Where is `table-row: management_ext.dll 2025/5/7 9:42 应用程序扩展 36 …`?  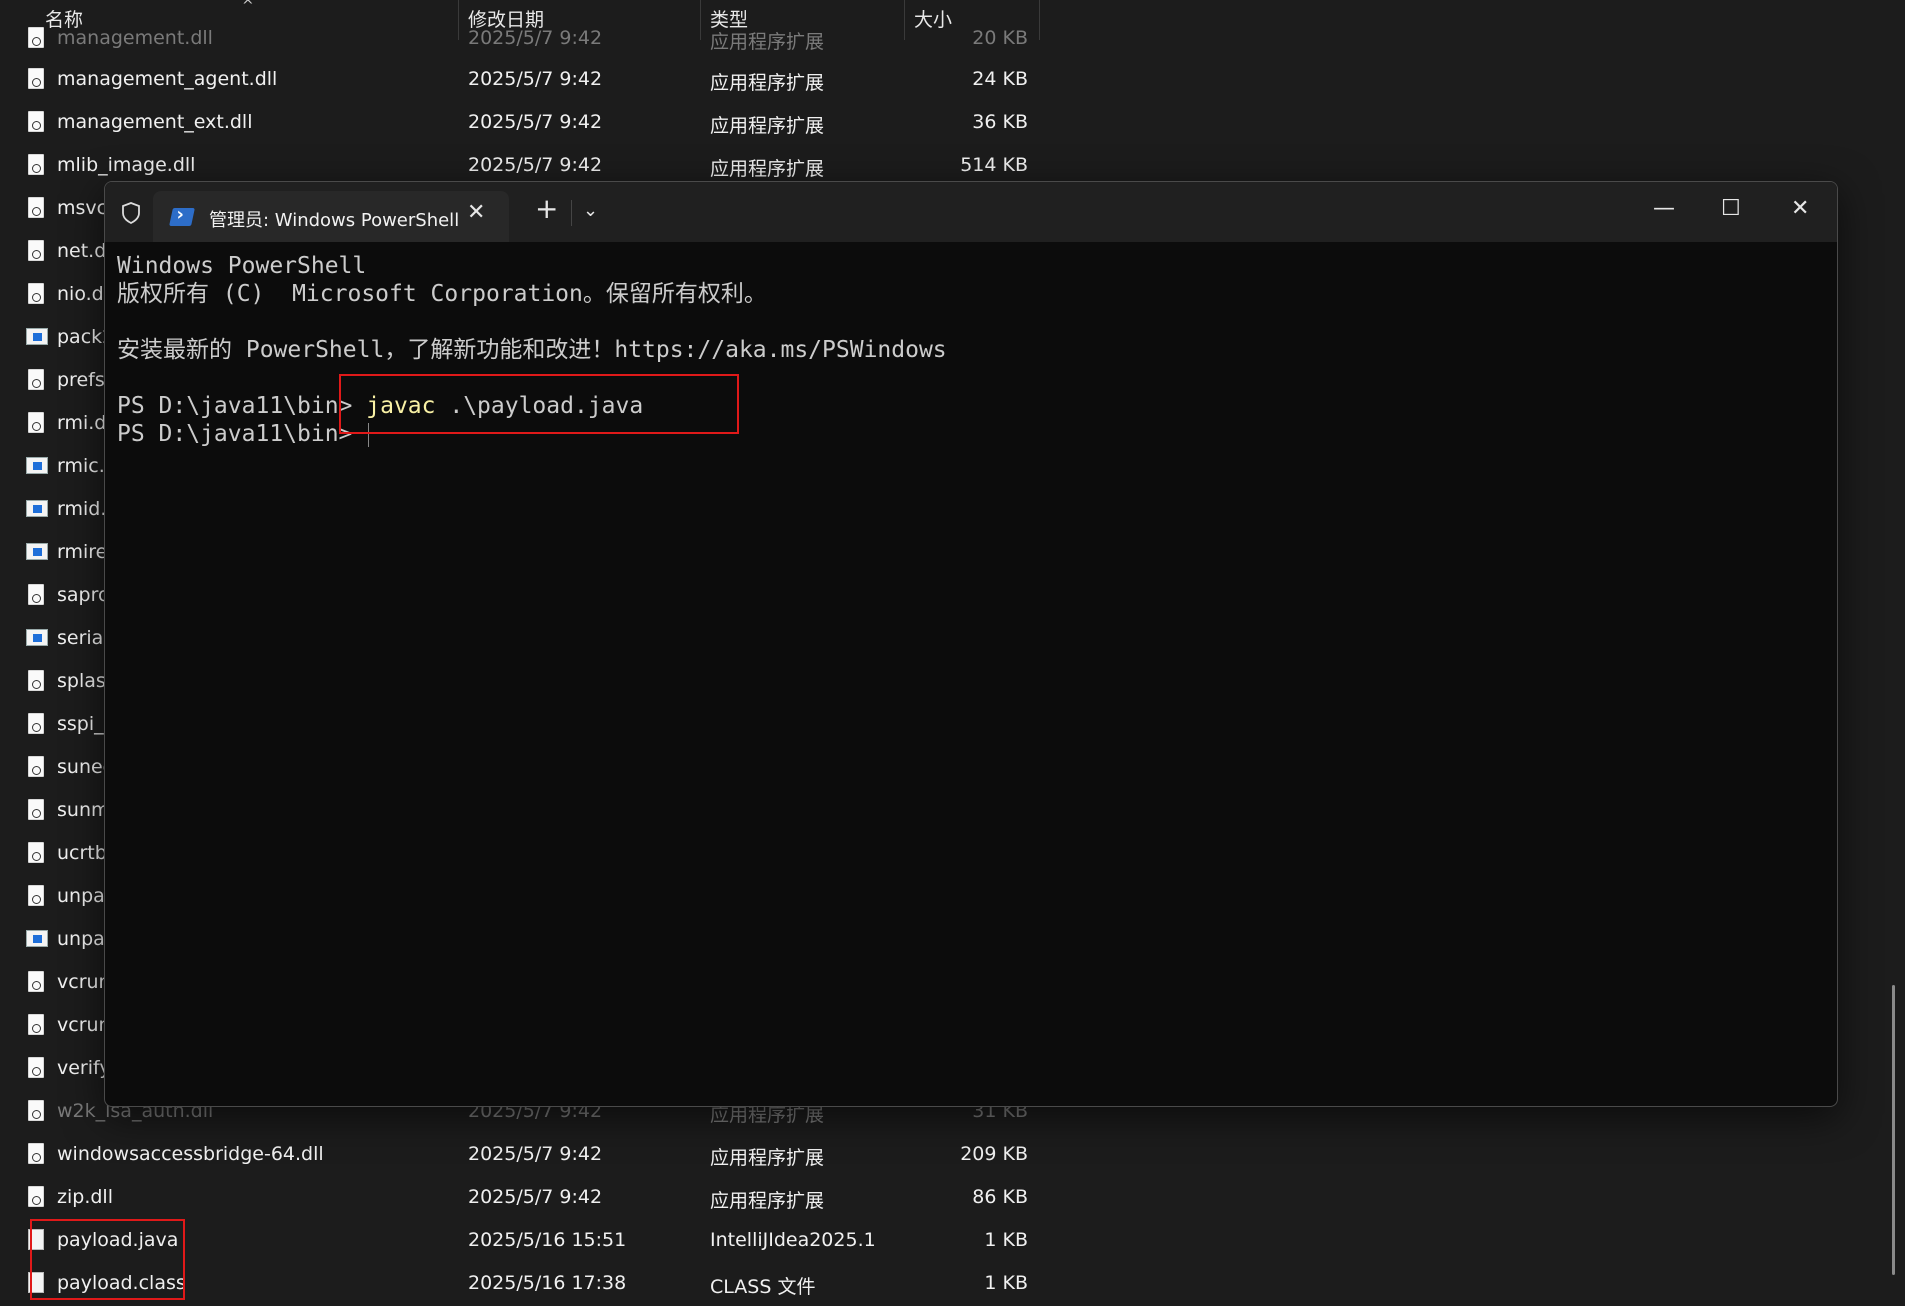 table-row: management_ext.dll 2025/5/7 9:42 应用程序扩展 36 … is located at coordinates (520, 123).